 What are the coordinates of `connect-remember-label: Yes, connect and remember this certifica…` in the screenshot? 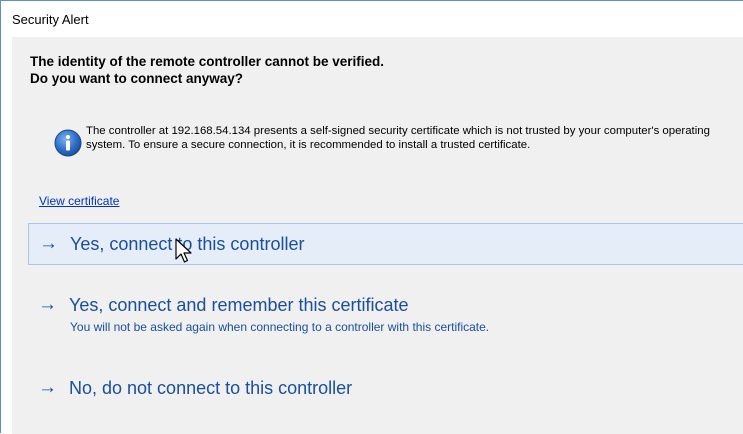 It's located at (239, 305).